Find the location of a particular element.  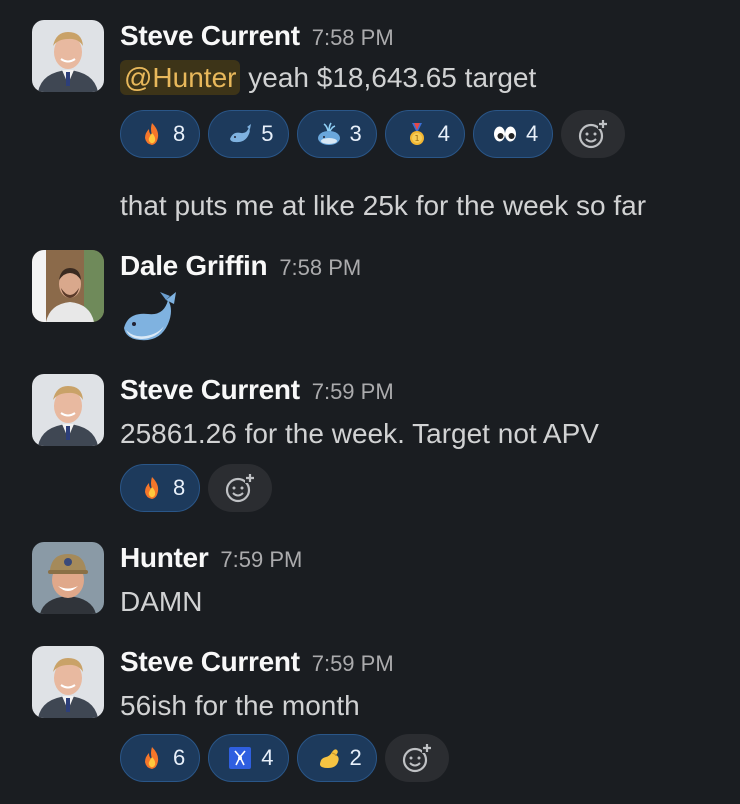

reaction-bar: 6 4 2 is located at coordinates (284, 758).